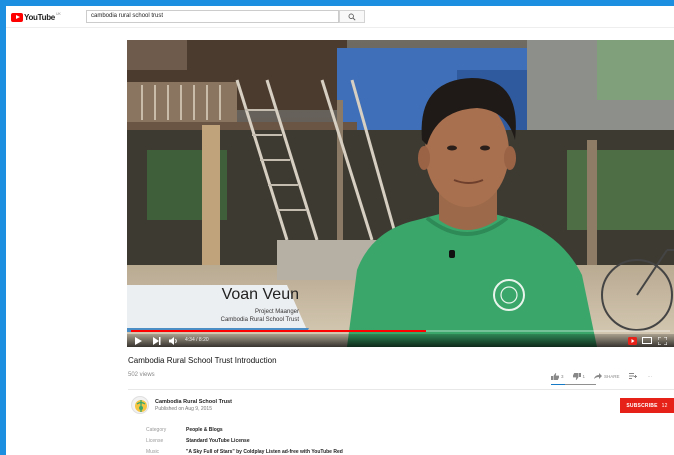  I want to click on metadata-row-license: License Standard YouTube License, so click(244, 441).